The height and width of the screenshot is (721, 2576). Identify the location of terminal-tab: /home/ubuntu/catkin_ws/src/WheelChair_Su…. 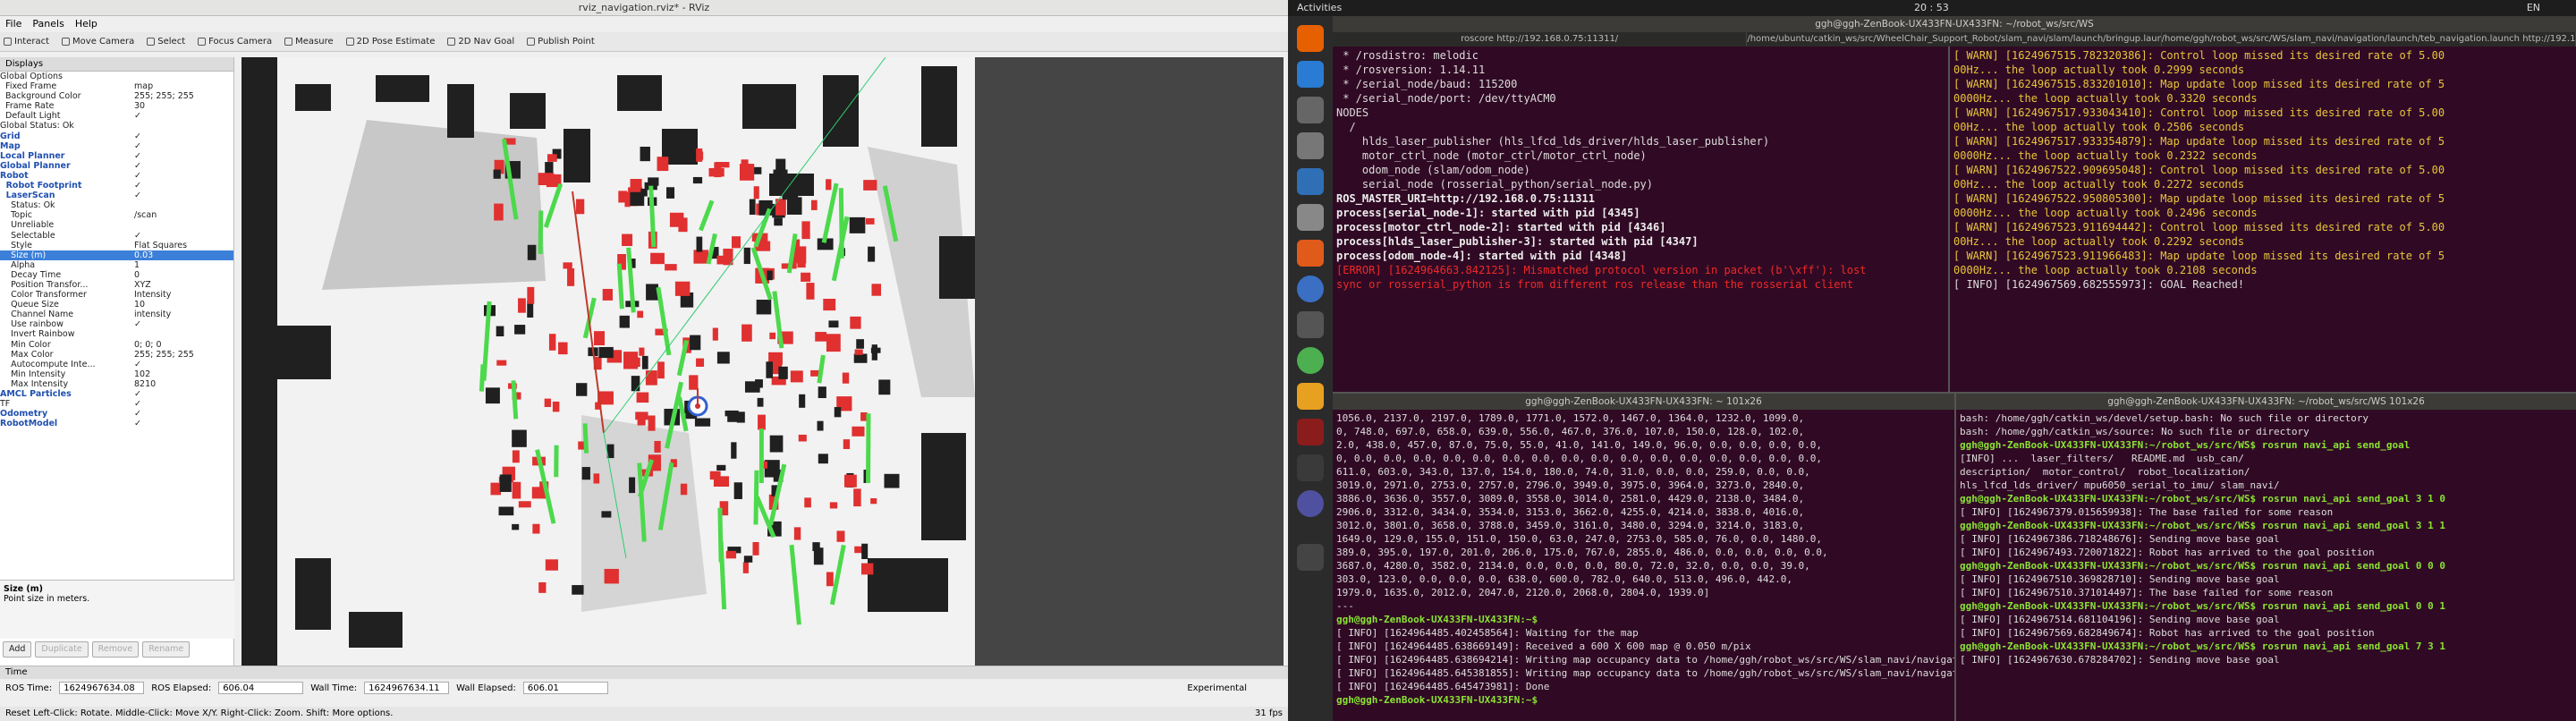
(1954, 39).